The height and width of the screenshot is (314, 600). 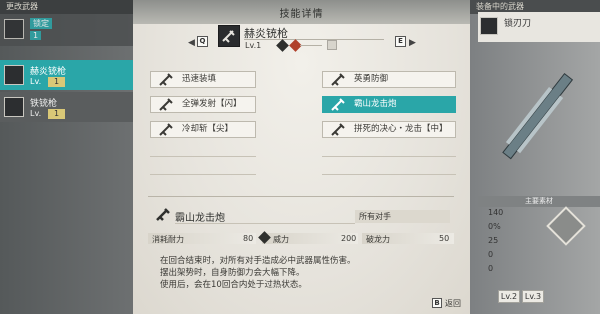 I want to click on weapon-list-item: 锁定 1, so click(x=66, y=30).